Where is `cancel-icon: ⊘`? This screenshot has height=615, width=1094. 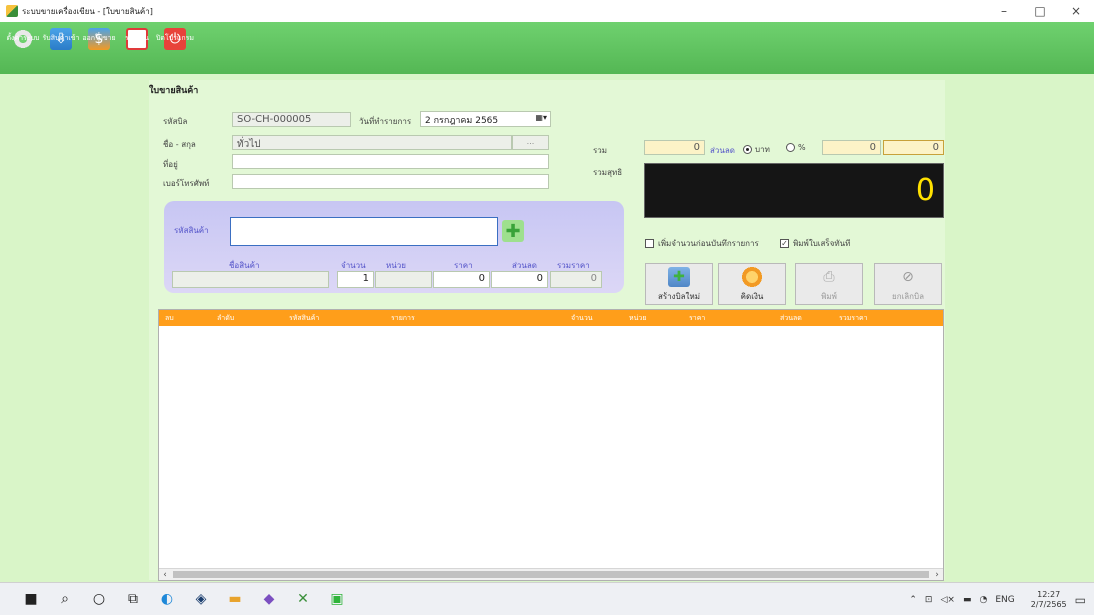 cancel-icon: ⊘ is located at coordinates (908, 277).